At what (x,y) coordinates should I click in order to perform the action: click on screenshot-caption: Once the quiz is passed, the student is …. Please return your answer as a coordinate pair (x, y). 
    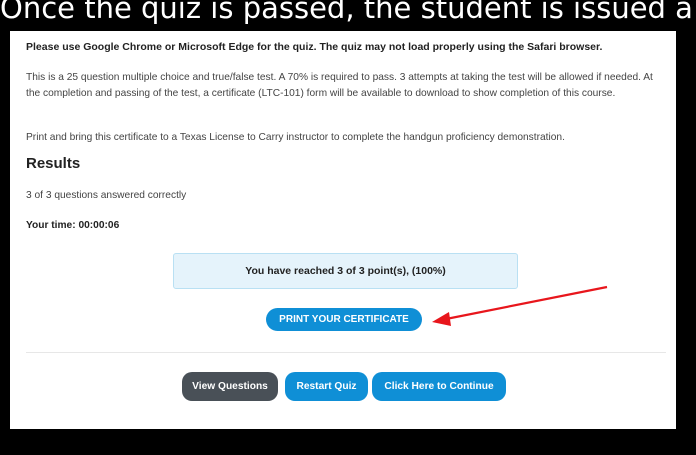
    Looking at the image, I should click on (348, 12).